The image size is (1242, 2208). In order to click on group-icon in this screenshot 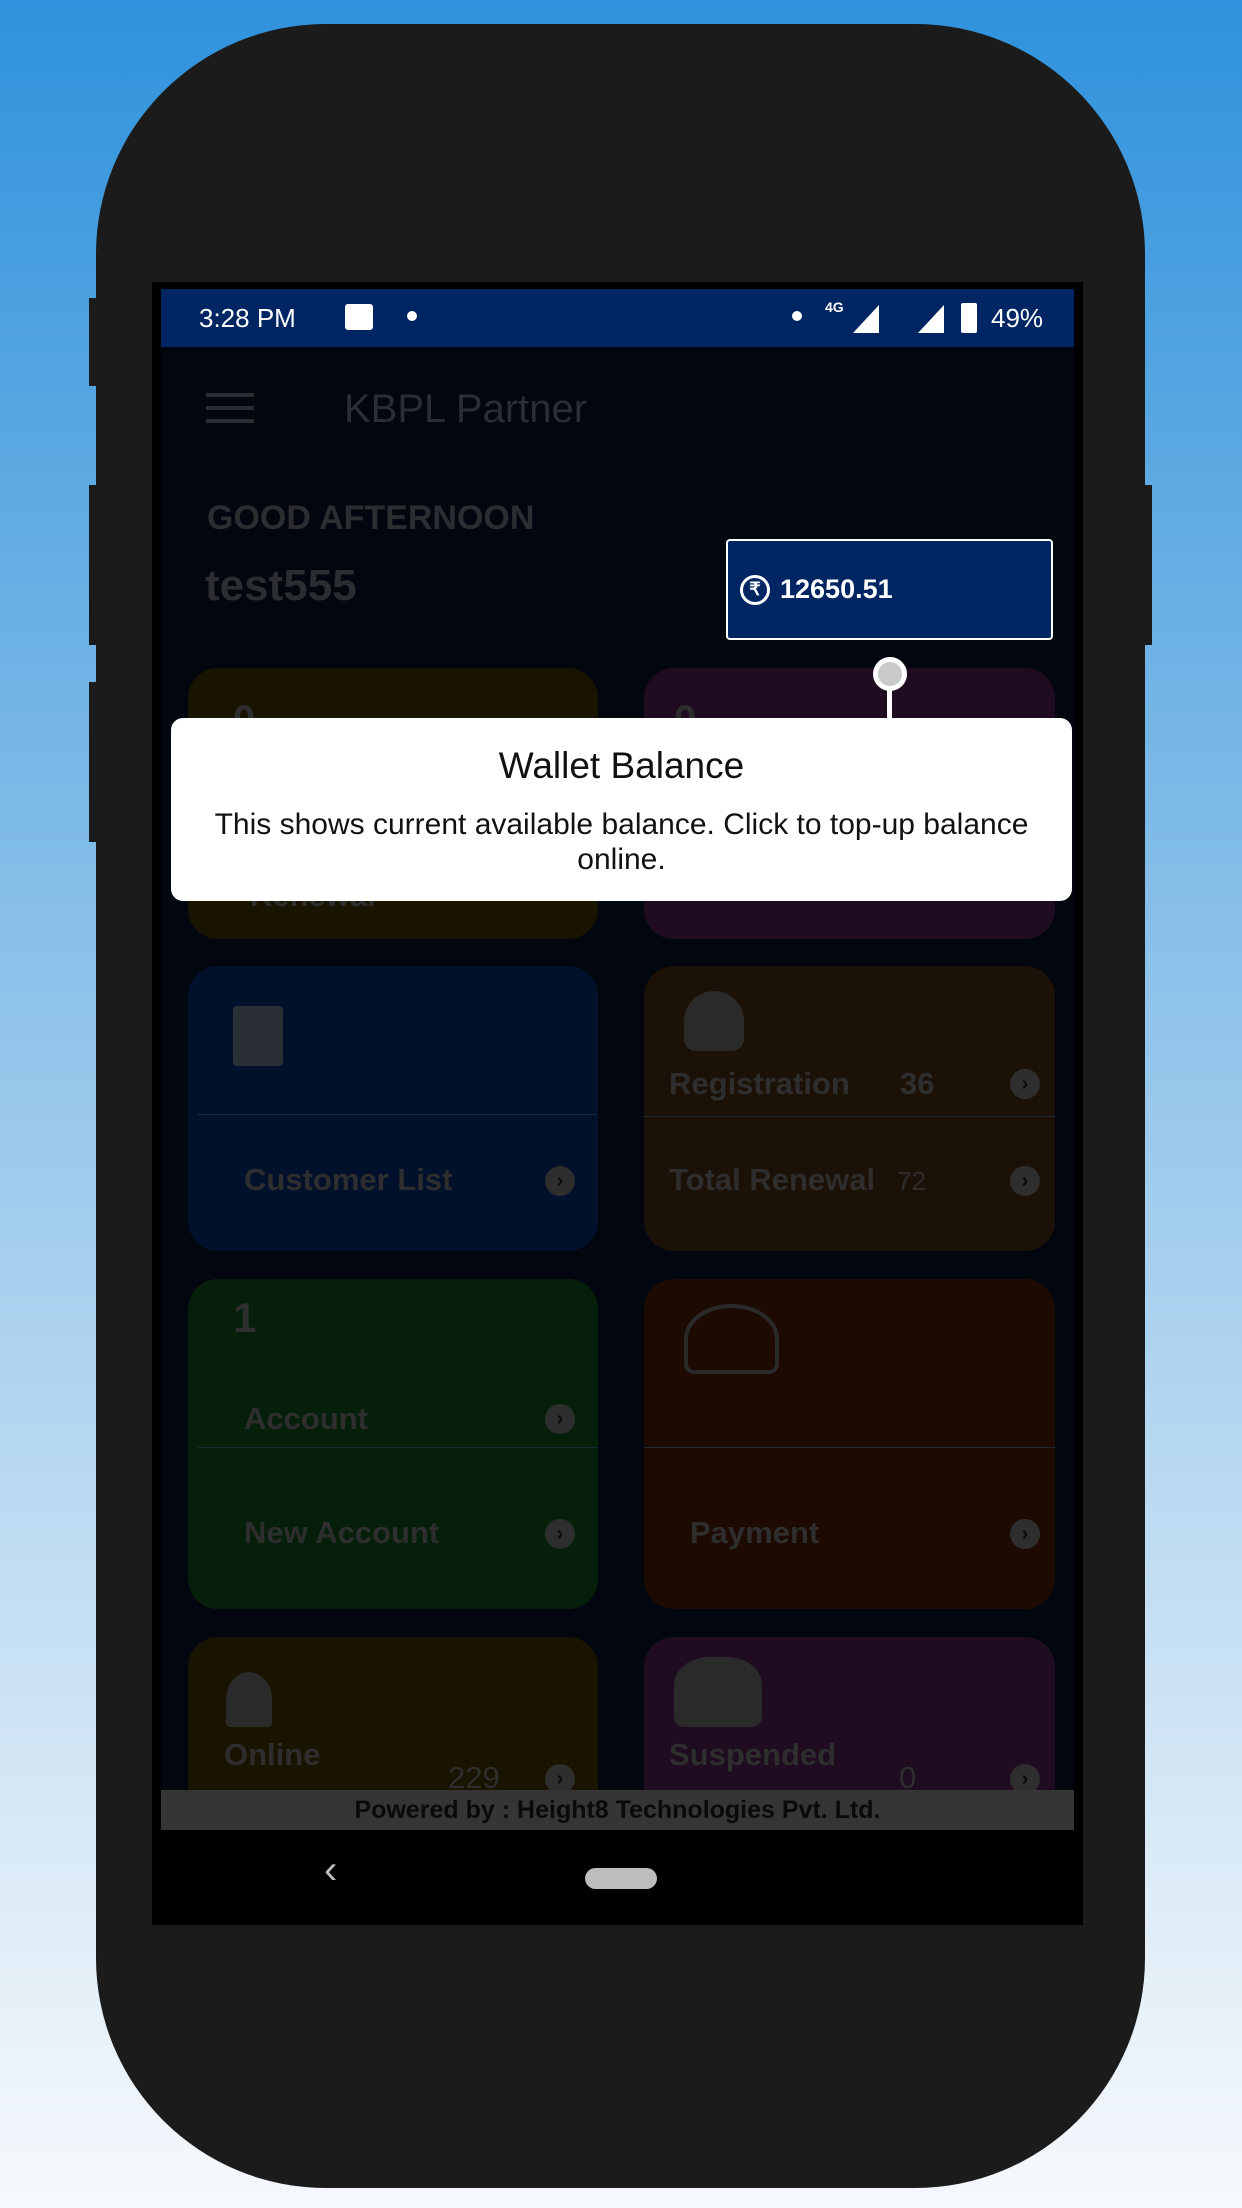, I will do `click(718, 1692)`.